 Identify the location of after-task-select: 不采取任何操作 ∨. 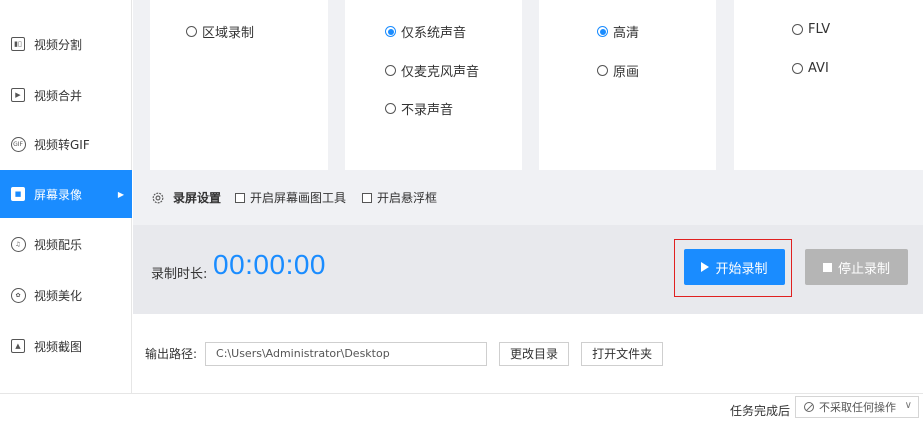
(857, 407).